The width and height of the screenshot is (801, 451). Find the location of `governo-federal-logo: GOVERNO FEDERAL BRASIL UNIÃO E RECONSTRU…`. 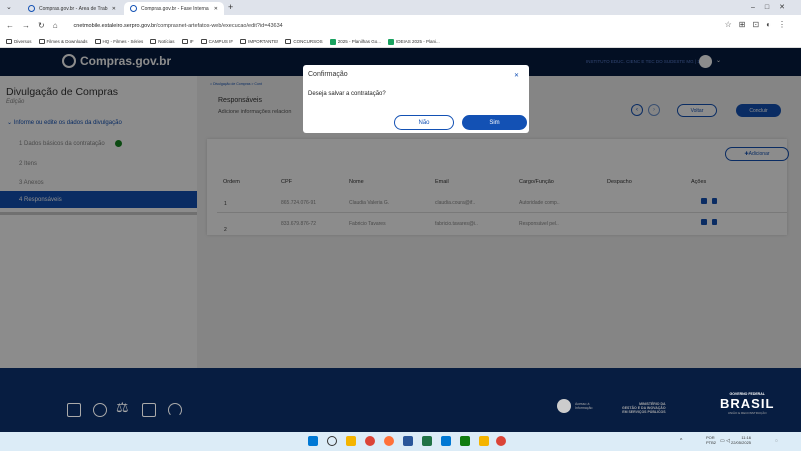

governo-federal-logo: GOVERNO FEDERAL BRASIL UNIÃO E RECONSTRU… is located at coordinates (747, 403).